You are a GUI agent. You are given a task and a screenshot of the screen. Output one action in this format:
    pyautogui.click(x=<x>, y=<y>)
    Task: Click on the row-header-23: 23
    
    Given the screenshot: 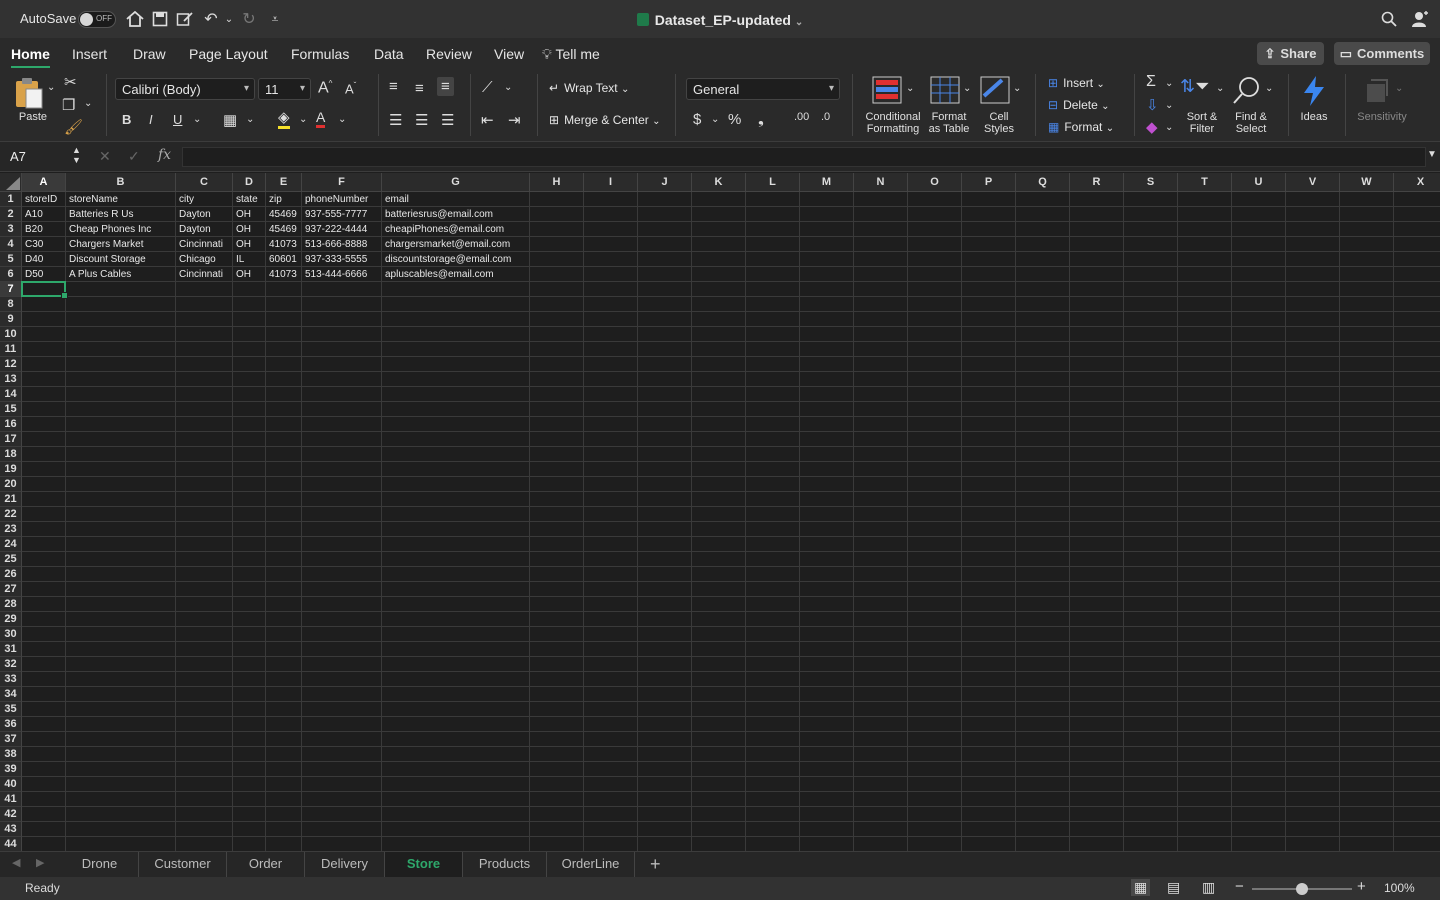 What is the action you would take?
    pyautogui.click(x=11, y=529)
    